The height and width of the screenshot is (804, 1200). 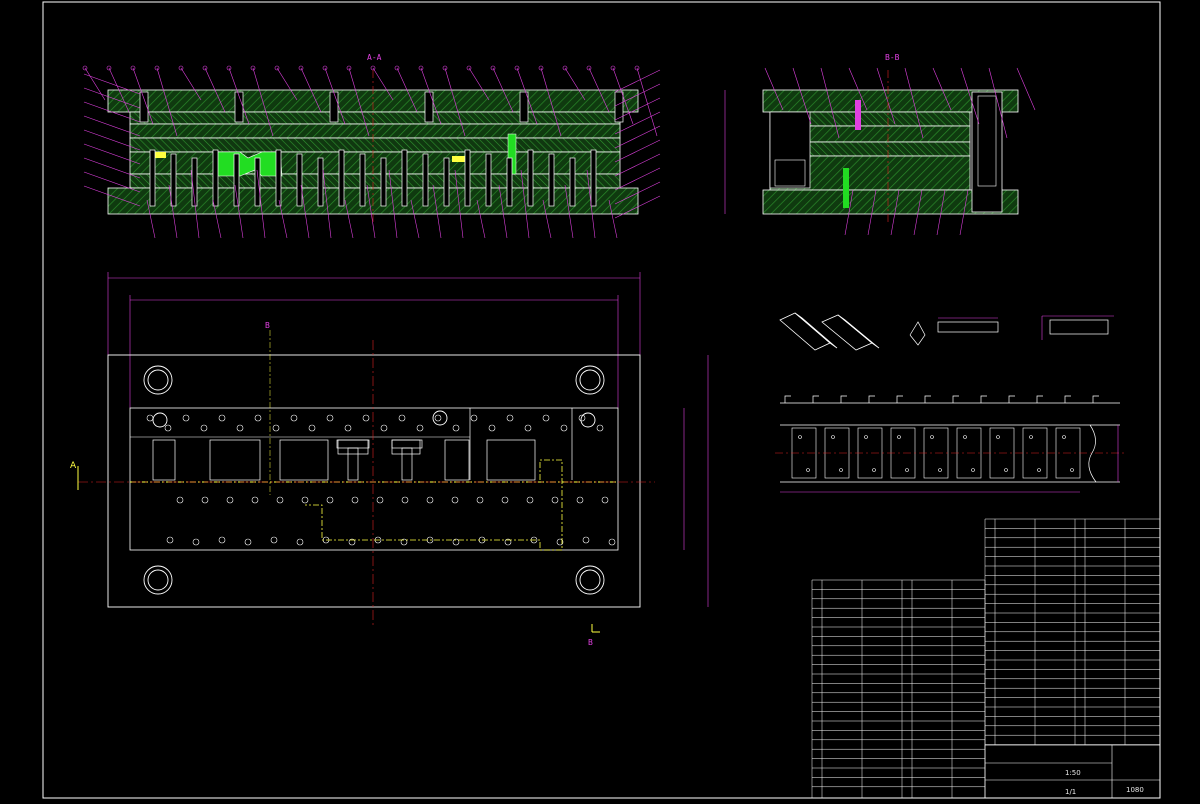 What do you see at coordinates (1079, 327) in the screenshot?
I see `part-top-view` at bounding box center [1079, 327].